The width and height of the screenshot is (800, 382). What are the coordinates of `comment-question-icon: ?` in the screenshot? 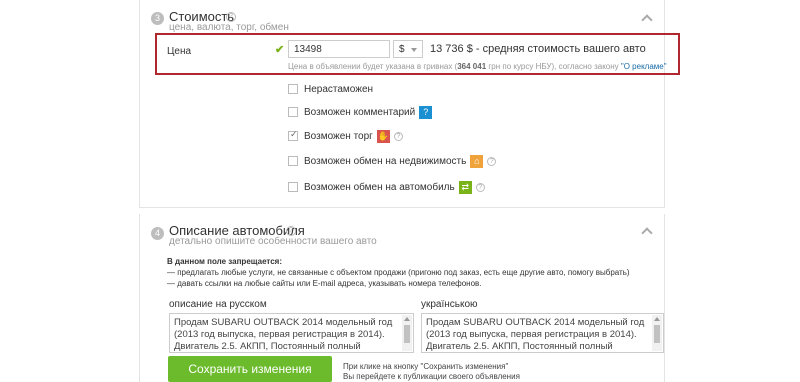 It's located at (426, 112).